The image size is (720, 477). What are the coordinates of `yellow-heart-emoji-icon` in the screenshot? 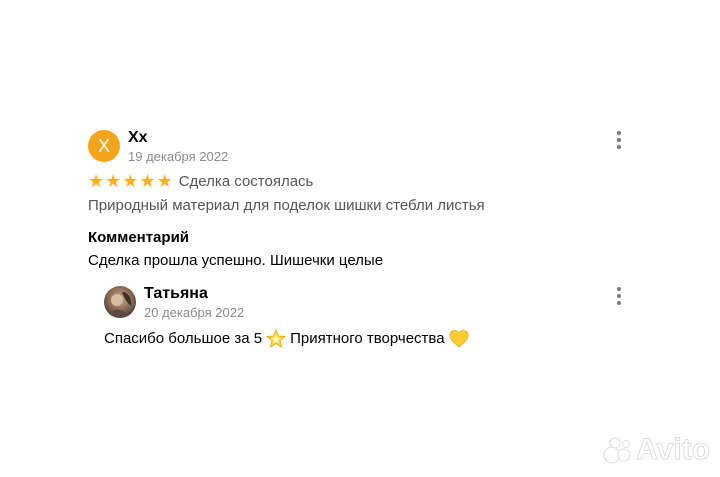 It's located at (458, 339).